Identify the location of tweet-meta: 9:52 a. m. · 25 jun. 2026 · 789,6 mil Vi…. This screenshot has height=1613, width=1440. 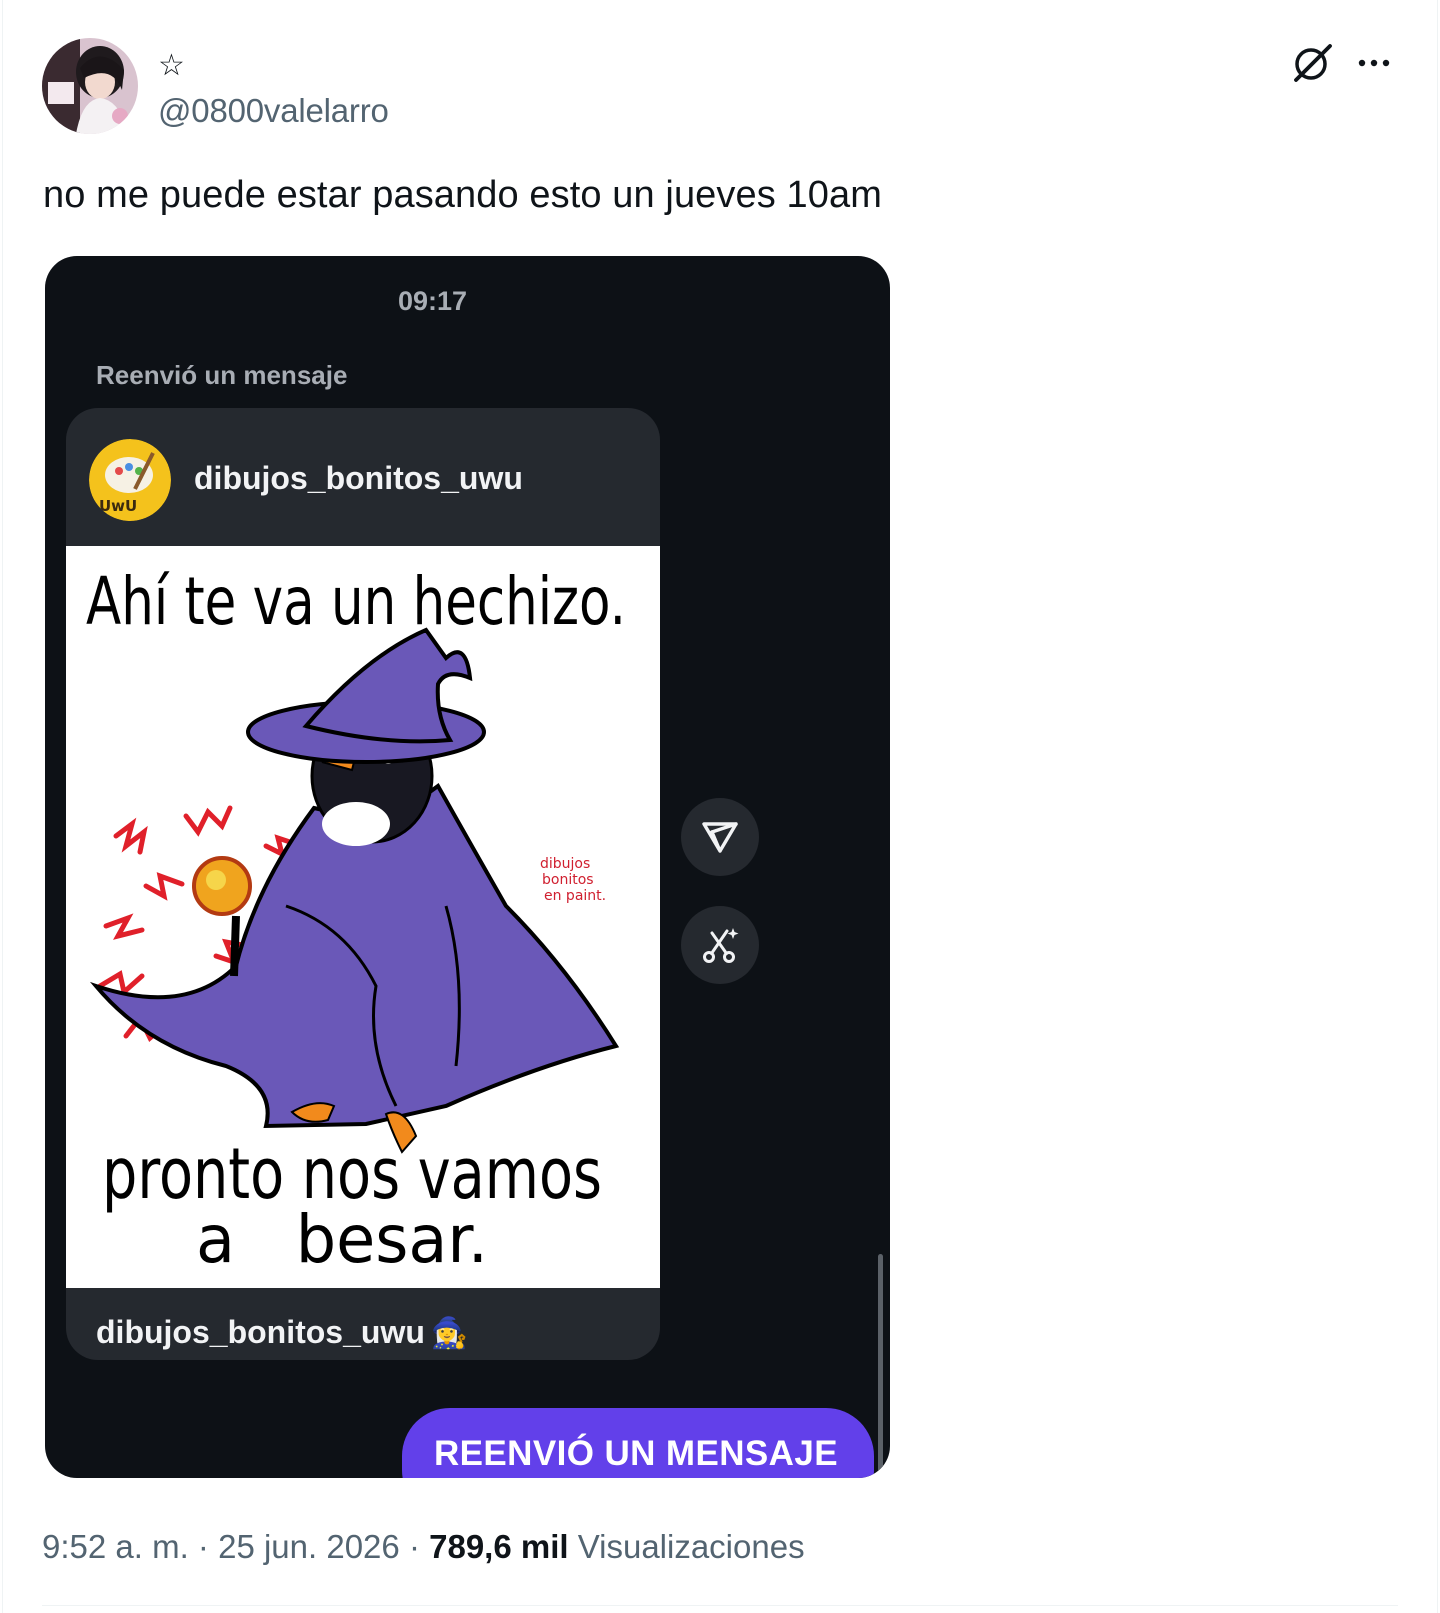
(423, 1547).